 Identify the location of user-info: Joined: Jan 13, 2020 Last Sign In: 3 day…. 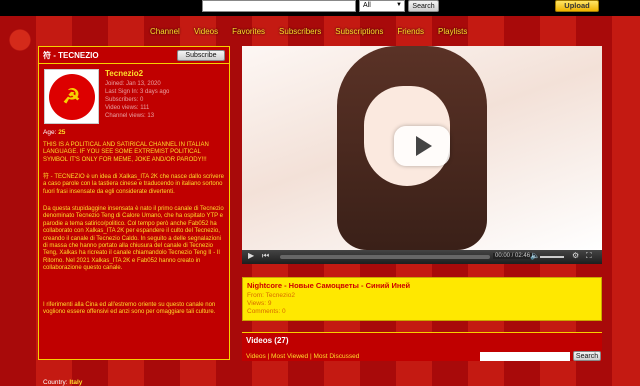
(137, 100).